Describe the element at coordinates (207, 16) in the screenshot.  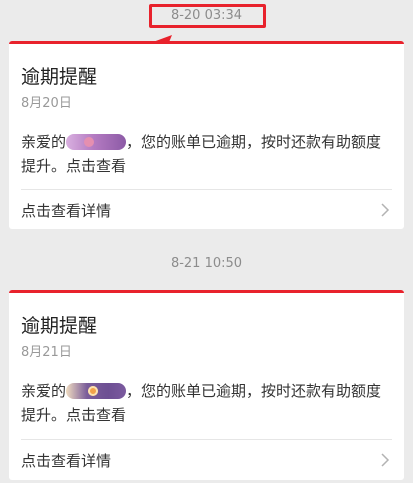
I see `annotation-highlight-box` at that location.